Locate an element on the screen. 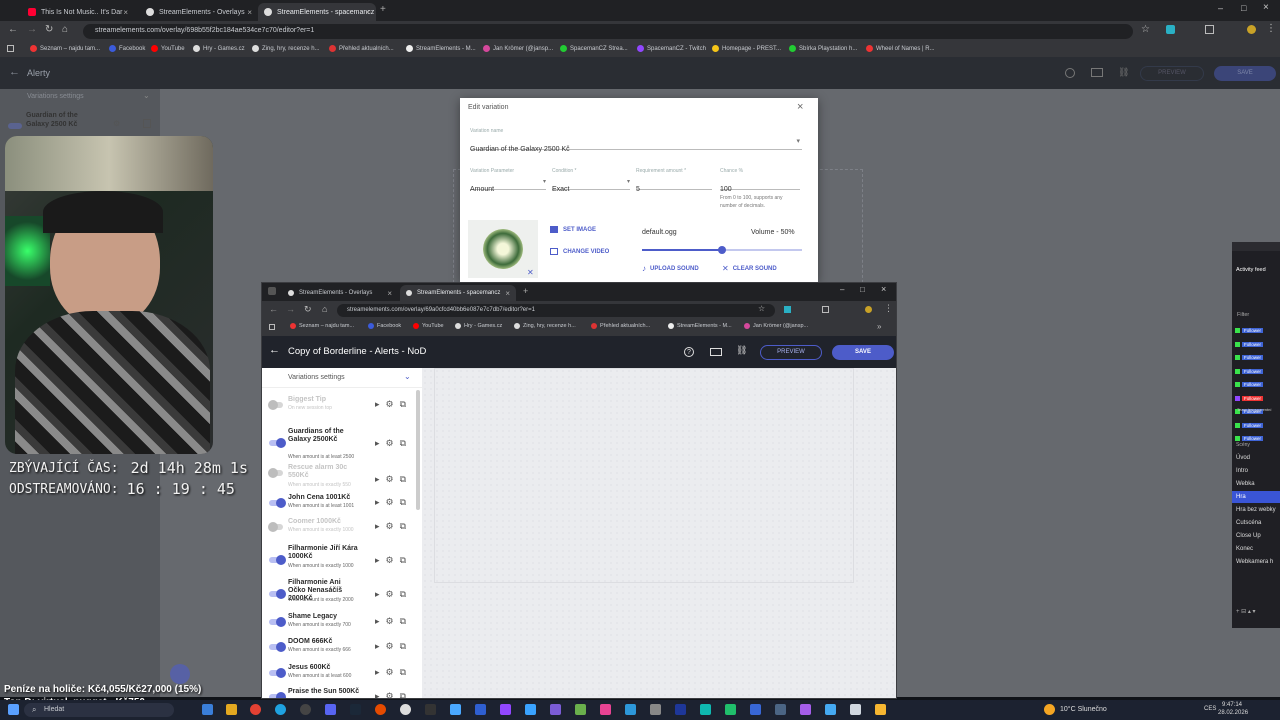 Image resolution: width=1280 pixels, height=720 pixels. windows-start-icon is located at coordinates (13, 709).